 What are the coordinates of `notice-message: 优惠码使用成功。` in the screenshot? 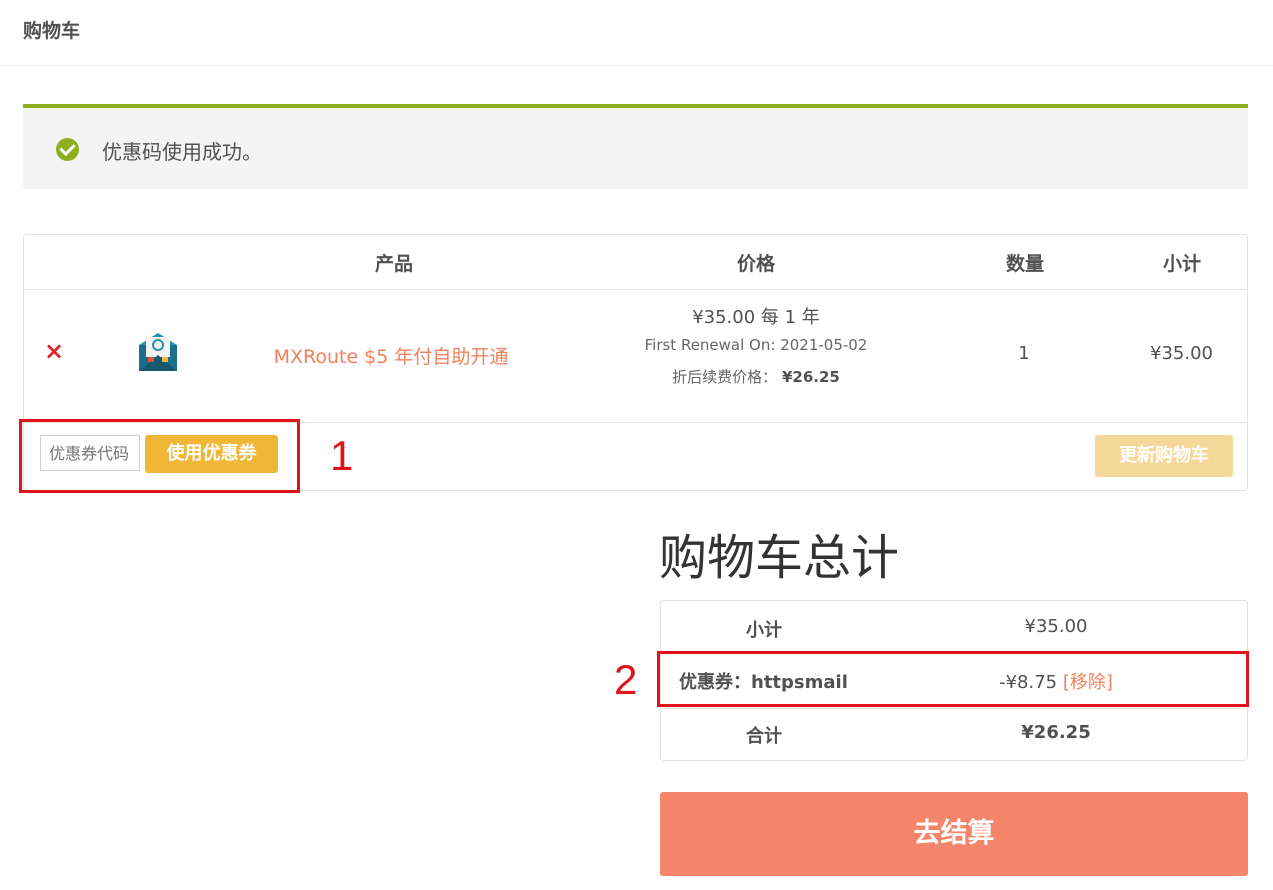 It's located at (182, 152).